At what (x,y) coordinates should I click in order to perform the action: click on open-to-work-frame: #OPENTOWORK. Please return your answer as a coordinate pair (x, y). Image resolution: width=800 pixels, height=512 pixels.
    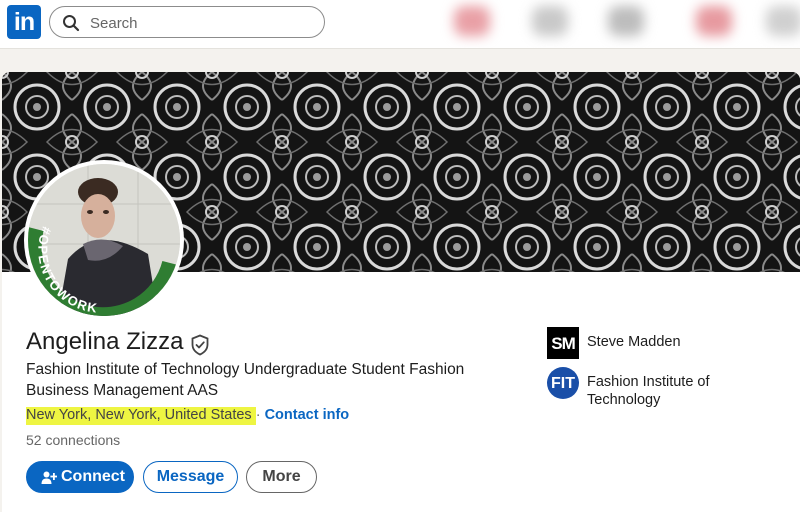
    Looking at the image, I should click on (104, 270).